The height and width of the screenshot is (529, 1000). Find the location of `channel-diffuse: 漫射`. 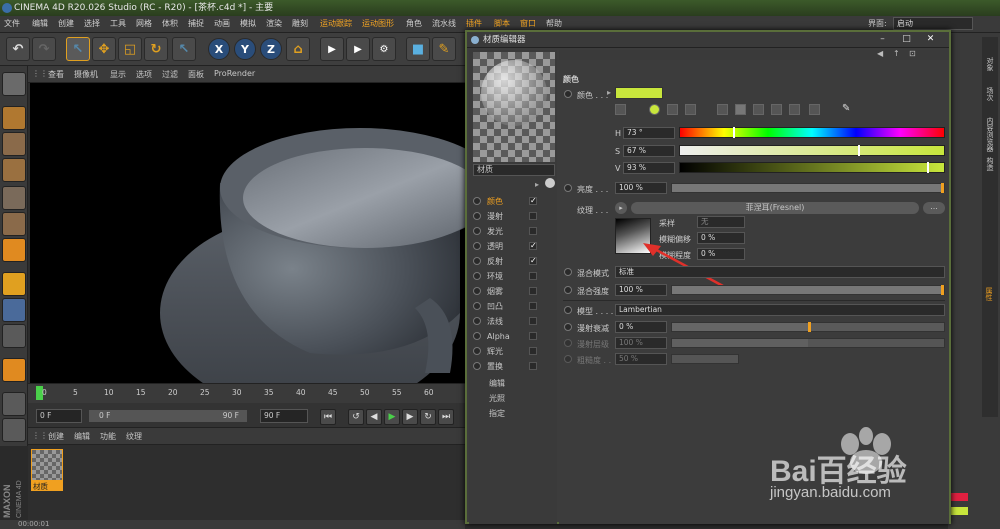

channel-diffuse: 漫射 is located at coordinates (513, 216).